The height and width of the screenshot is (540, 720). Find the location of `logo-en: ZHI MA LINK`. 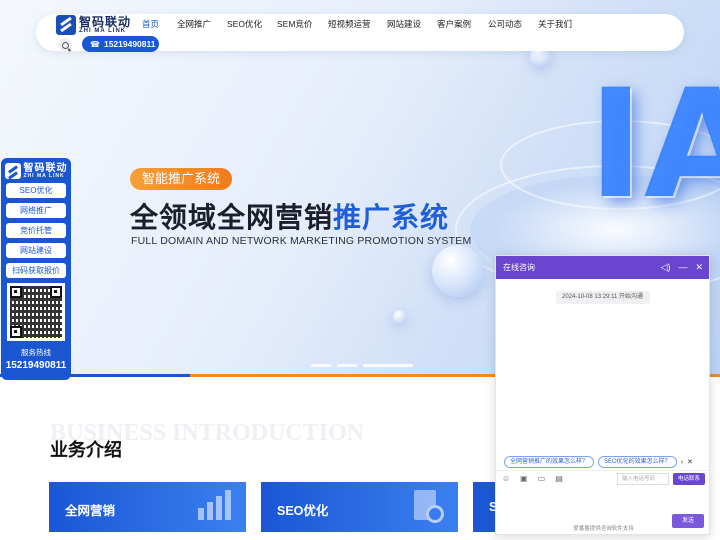

logo-en: ZHI MA LINK is located at coordinates (103, 31).